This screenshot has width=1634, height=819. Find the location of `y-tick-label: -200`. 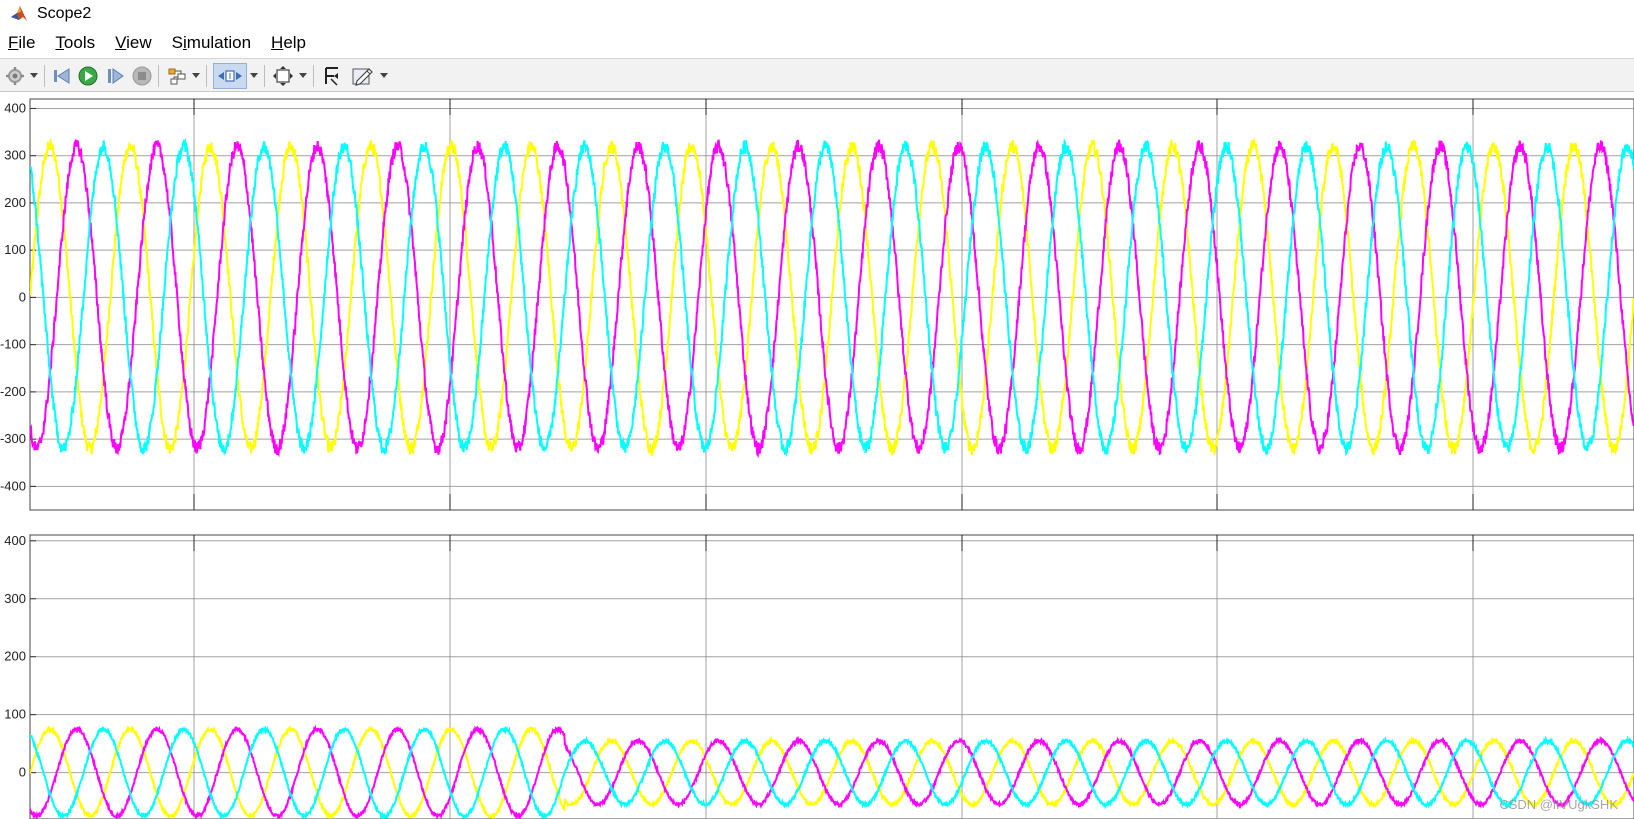

y-tick-label: -200 is located at coordinates (13, 391).